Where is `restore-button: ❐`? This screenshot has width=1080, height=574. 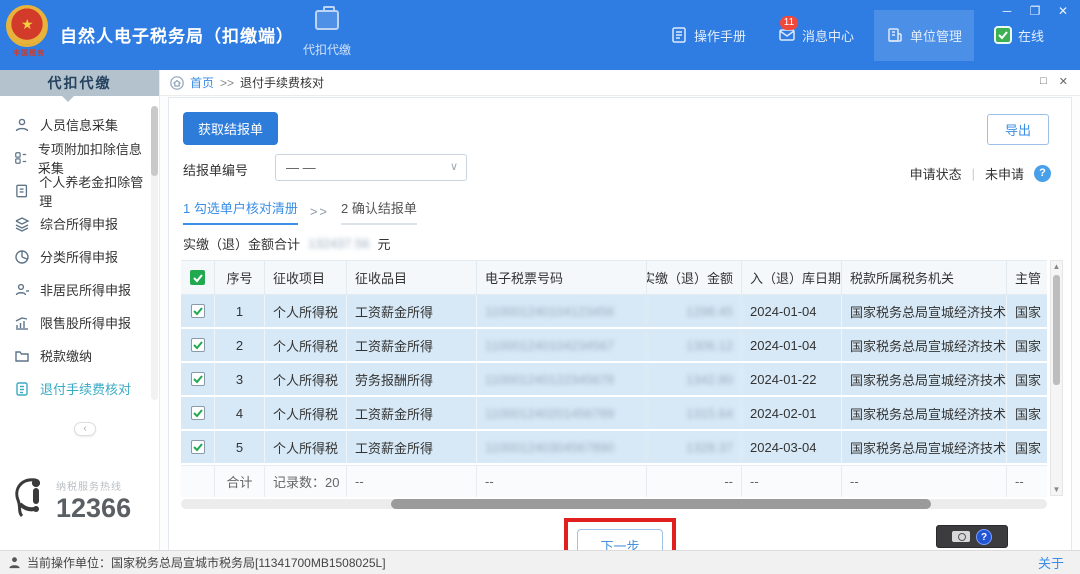 restore-button: ❐ is located at coordinates (1035, 11).